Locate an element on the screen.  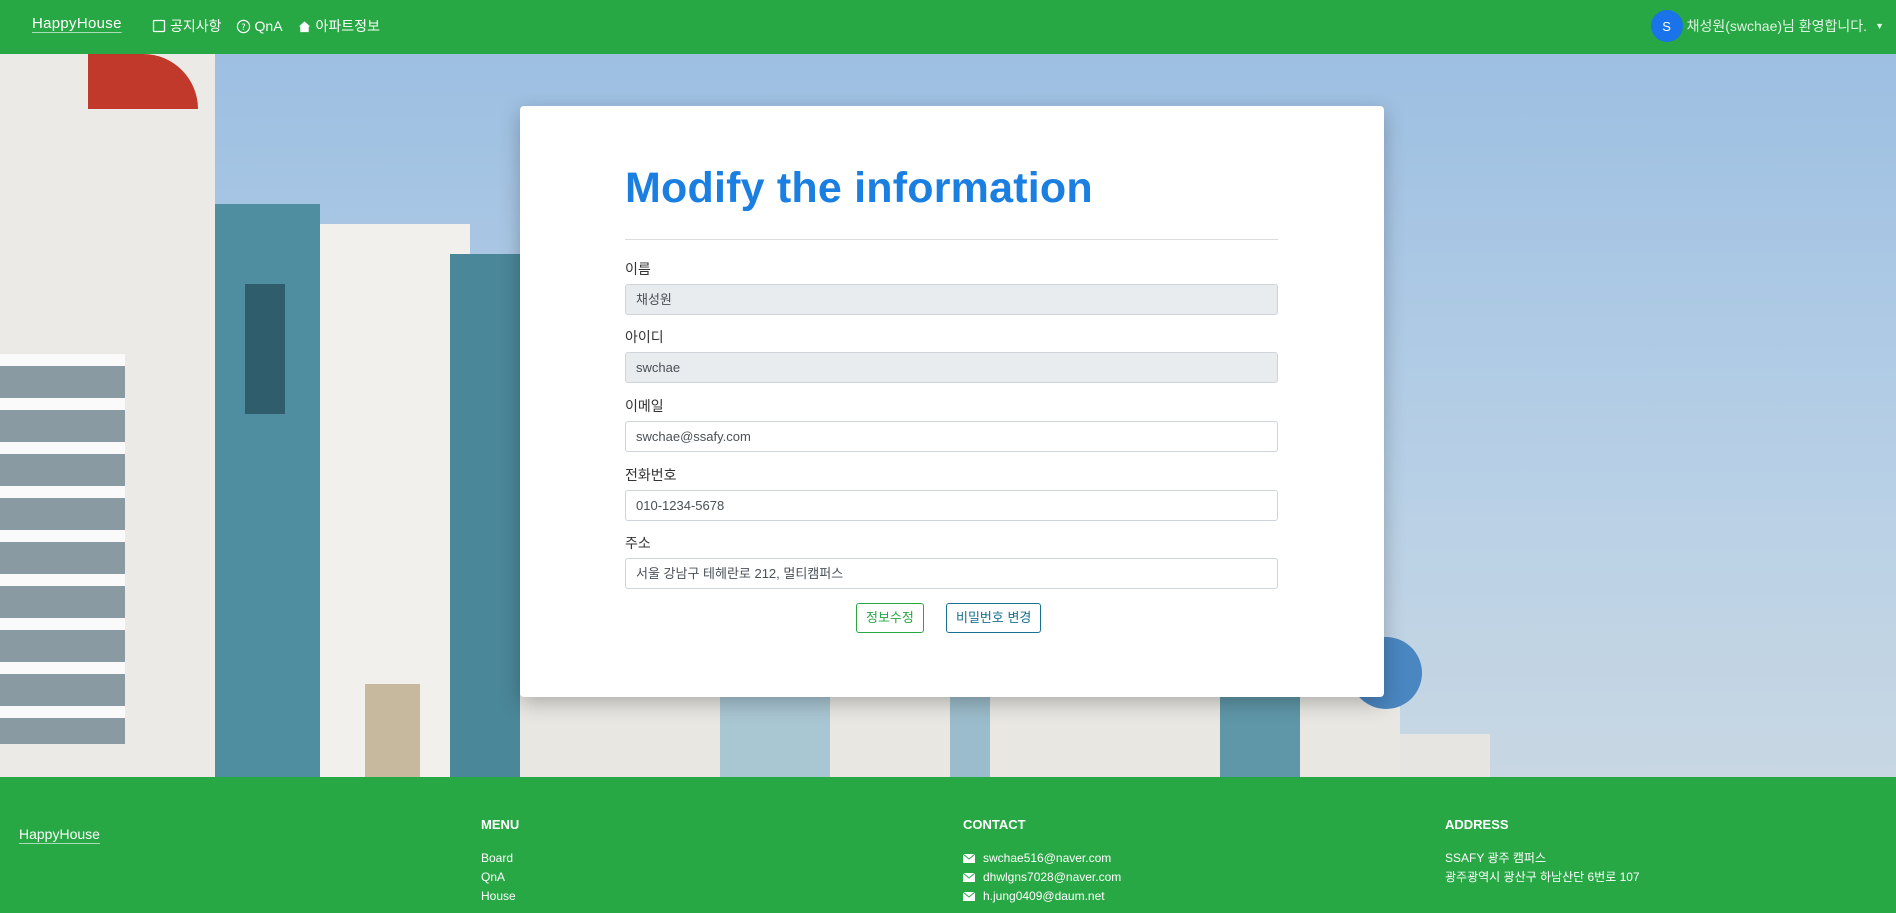
name-label: 이름 is located at coordinates (638, 269).